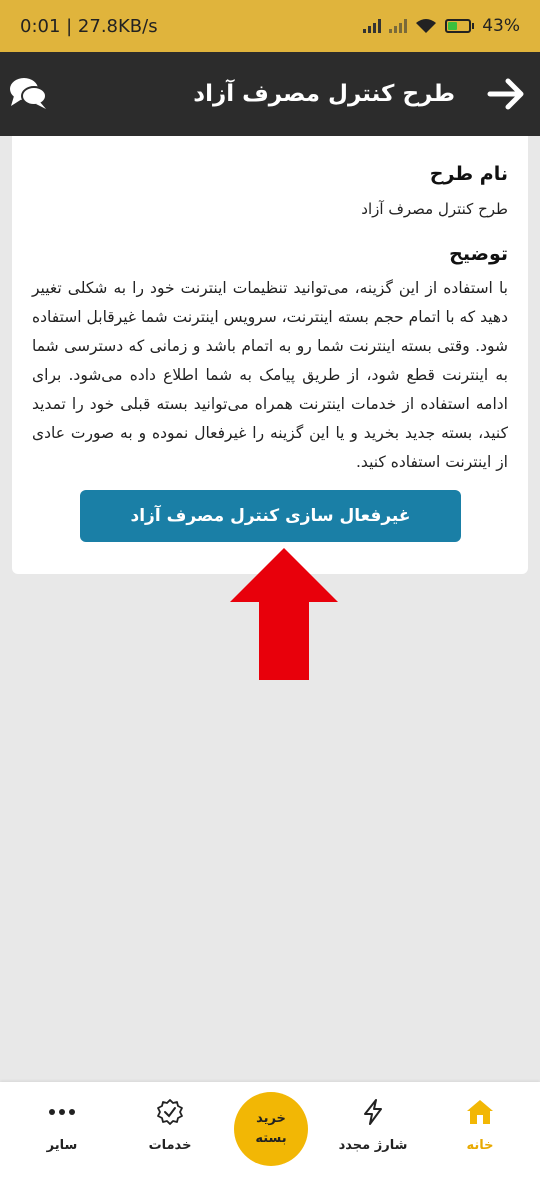  Describe the element at coordinates (271, 1138) in the screenshot. I see `buy-package-line2: بسته` at that location.